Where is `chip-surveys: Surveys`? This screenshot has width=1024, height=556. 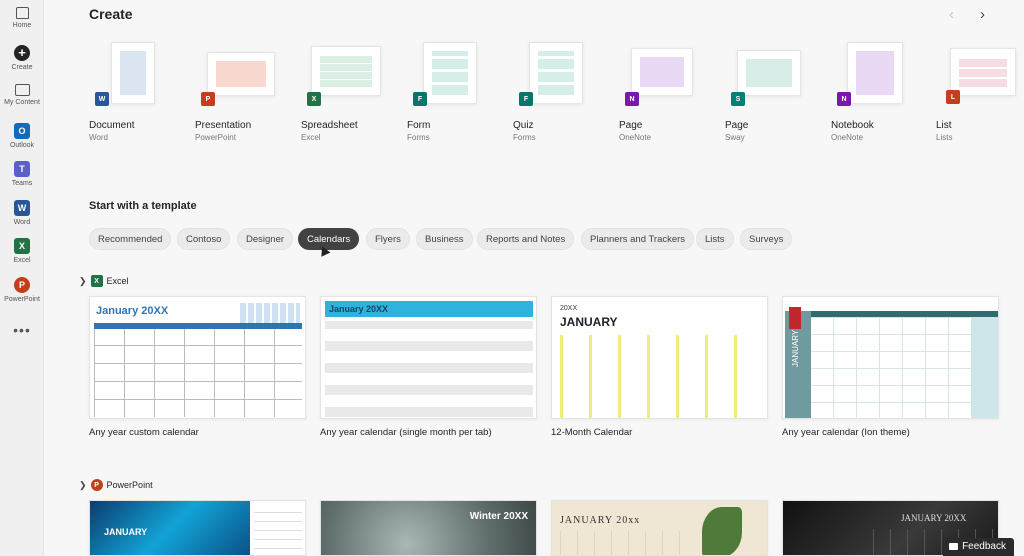 chip-surveys: Surveys is located at coordinates (766, 239).